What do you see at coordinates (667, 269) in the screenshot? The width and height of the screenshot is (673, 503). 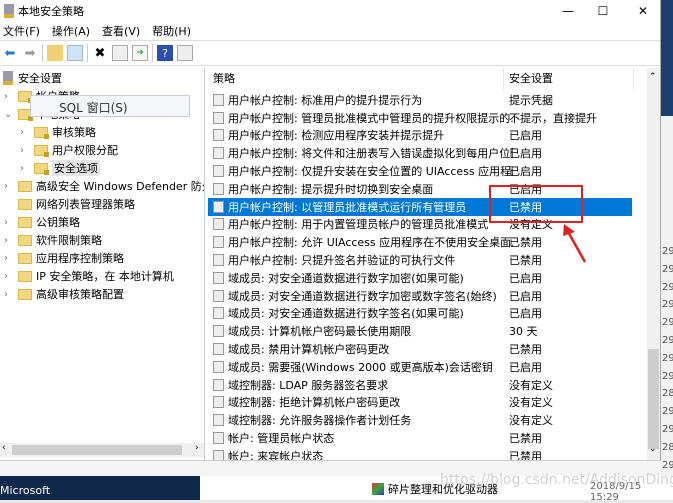 I see `desktop-time-fragment: 29` at bounding box center [667, 269].